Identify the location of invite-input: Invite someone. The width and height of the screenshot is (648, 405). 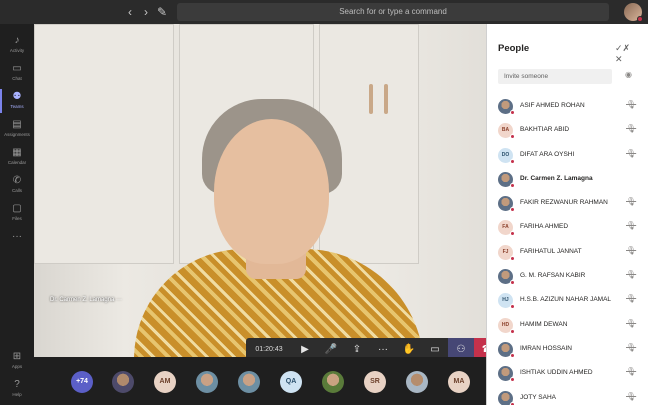
(555, 76).